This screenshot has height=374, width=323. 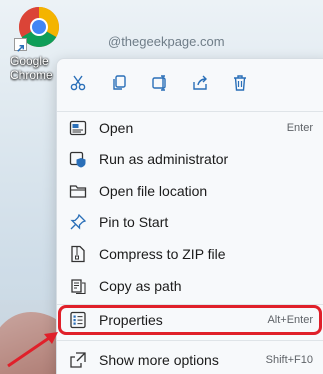 I want to click on delete-icon, so click(x=240, y=83).